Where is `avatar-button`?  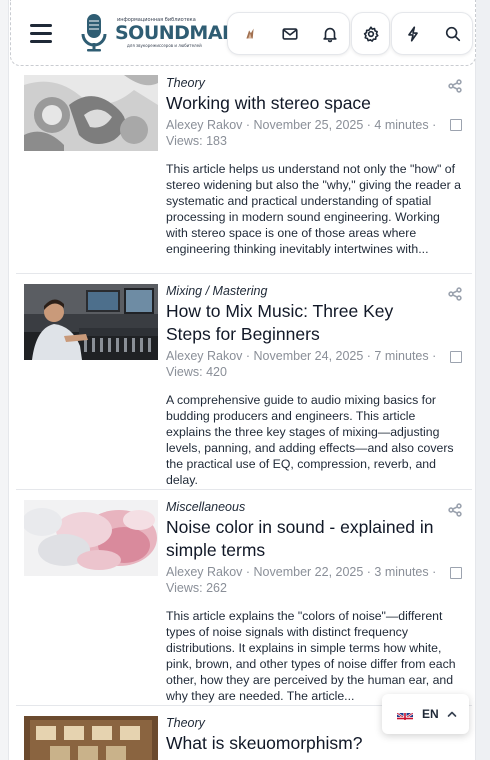
avatar-button is located at coordinates (250, 33).